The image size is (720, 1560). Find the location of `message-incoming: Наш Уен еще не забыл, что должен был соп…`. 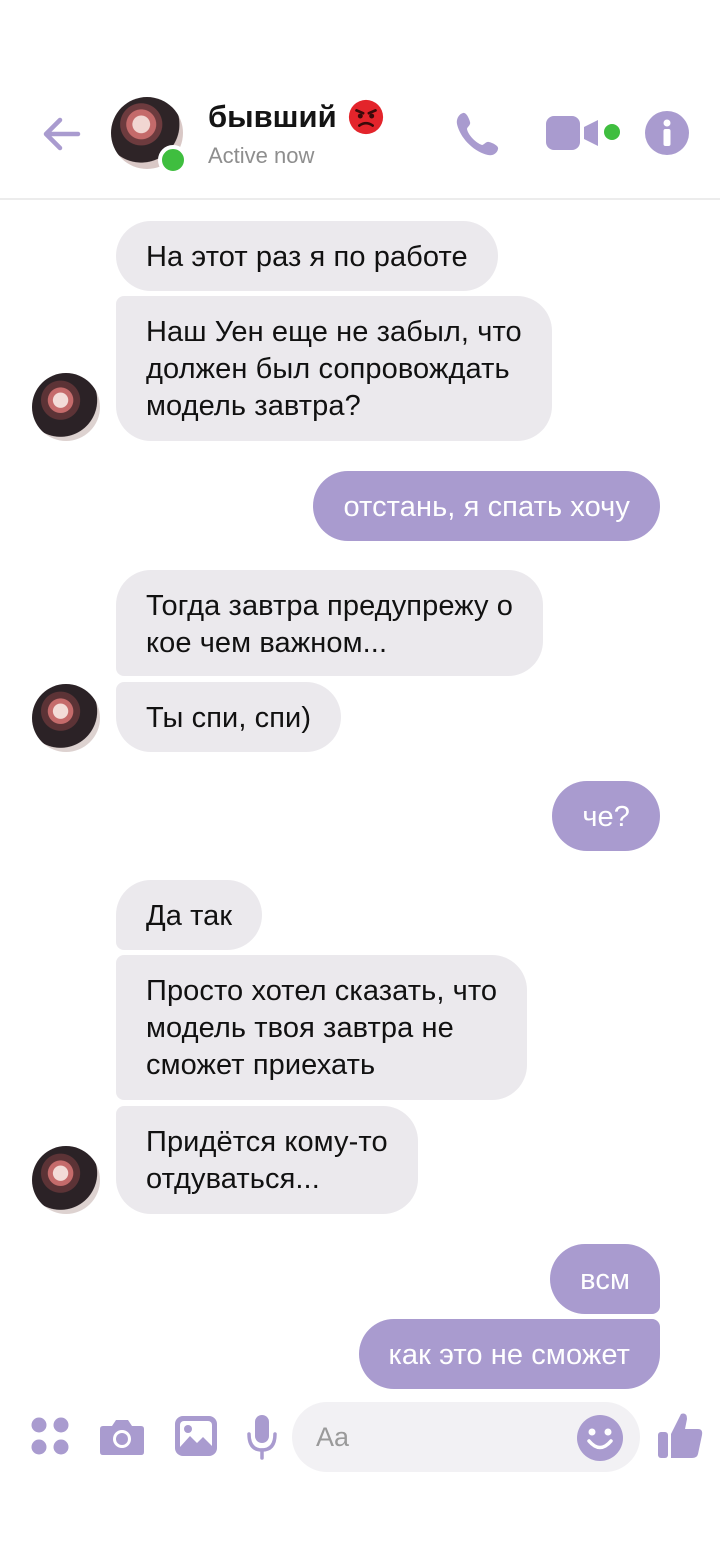

message-incoming: Наш Уен еще не забыл, что должен был соп… is located at coordinates (334, 368).